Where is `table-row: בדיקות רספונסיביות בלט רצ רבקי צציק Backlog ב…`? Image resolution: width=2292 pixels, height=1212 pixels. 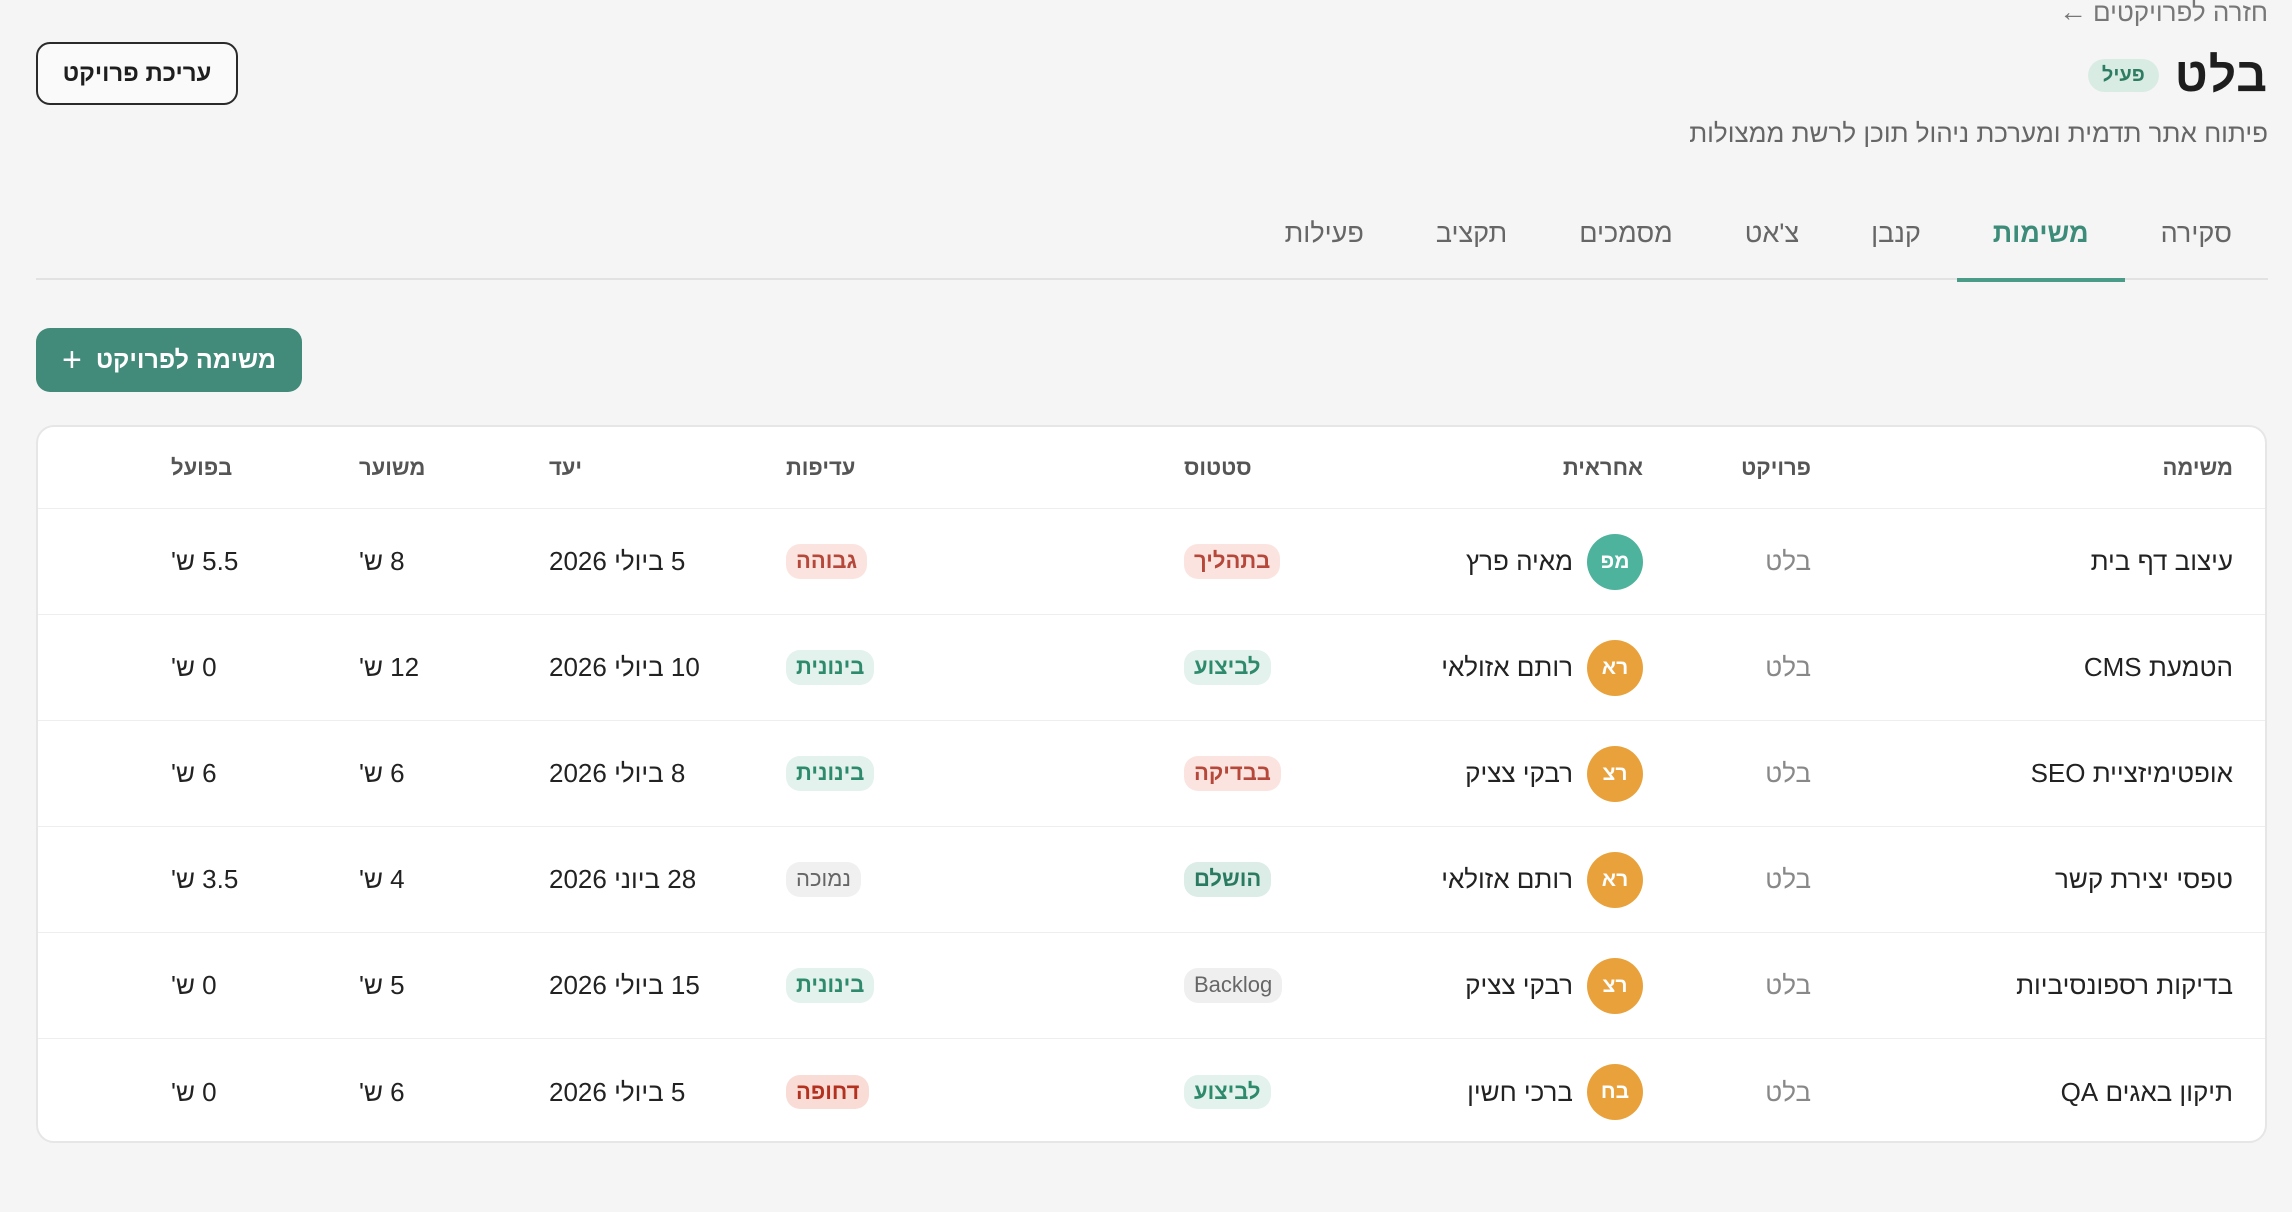
table-row: בדיקות רספונסיביות בלט רצ רבקי צציק Backlog ב… is located at coordinates (1151, 986).